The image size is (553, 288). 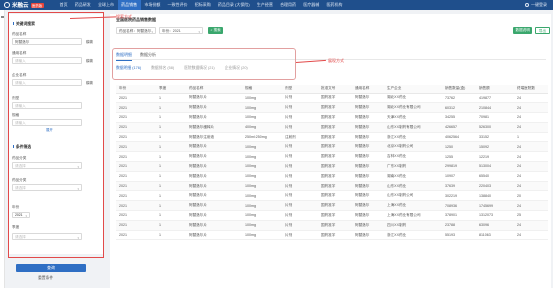 I want to click on export-button: 导出, so click(x=542, y=30).